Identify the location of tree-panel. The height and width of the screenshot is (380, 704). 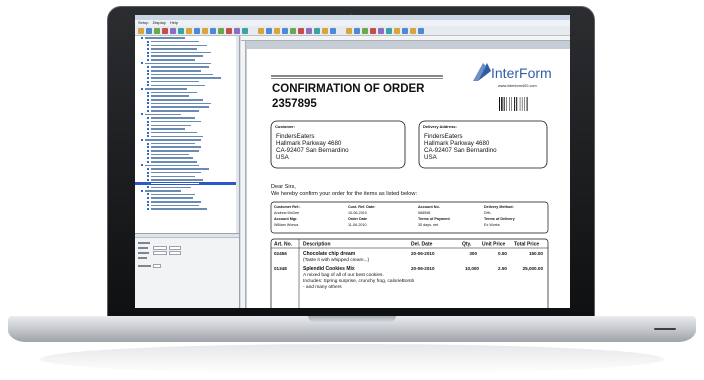
(187, 134).